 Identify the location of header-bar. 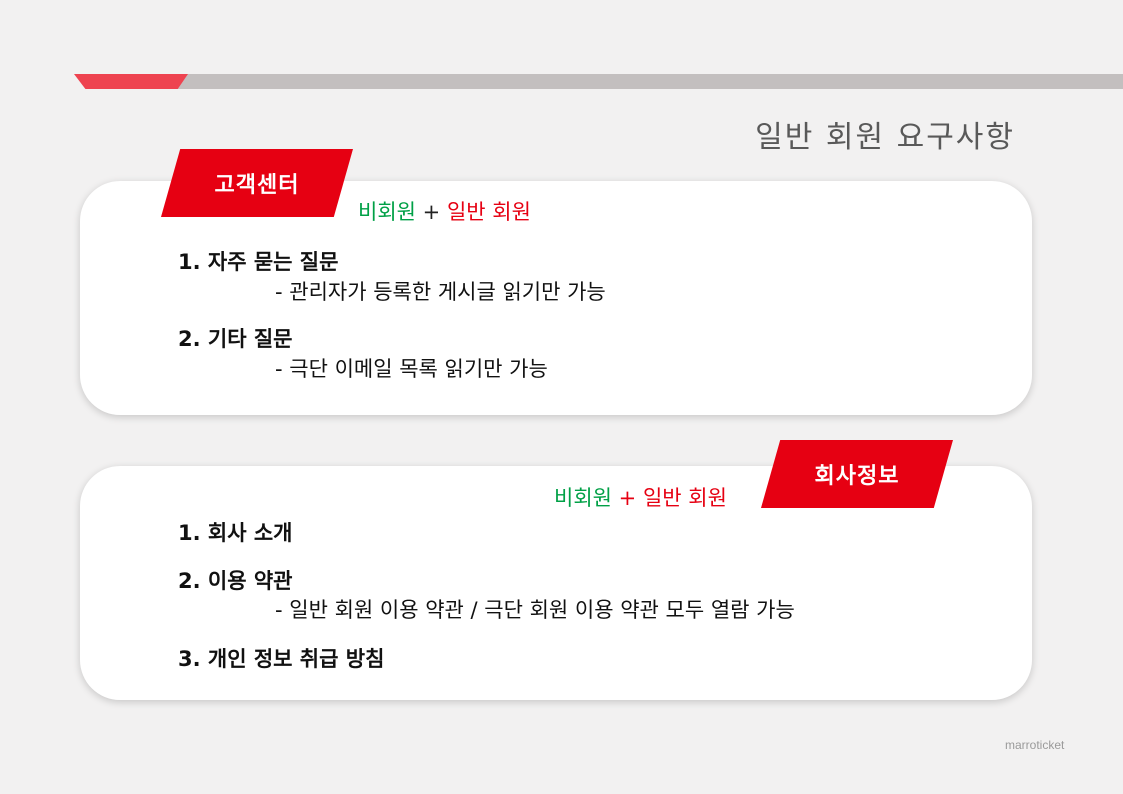
(646, 81).